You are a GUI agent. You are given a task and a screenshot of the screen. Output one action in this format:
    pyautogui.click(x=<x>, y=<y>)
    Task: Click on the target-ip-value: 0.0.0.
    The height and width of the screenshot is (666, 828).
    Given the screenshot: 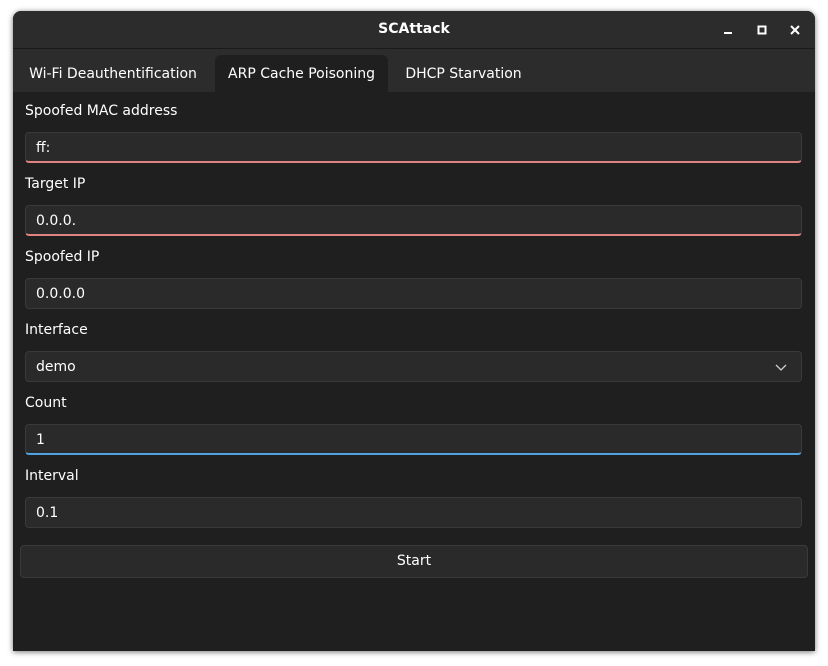 What is the action you would take?
    pyautogui.click(x=56, y=221)
    